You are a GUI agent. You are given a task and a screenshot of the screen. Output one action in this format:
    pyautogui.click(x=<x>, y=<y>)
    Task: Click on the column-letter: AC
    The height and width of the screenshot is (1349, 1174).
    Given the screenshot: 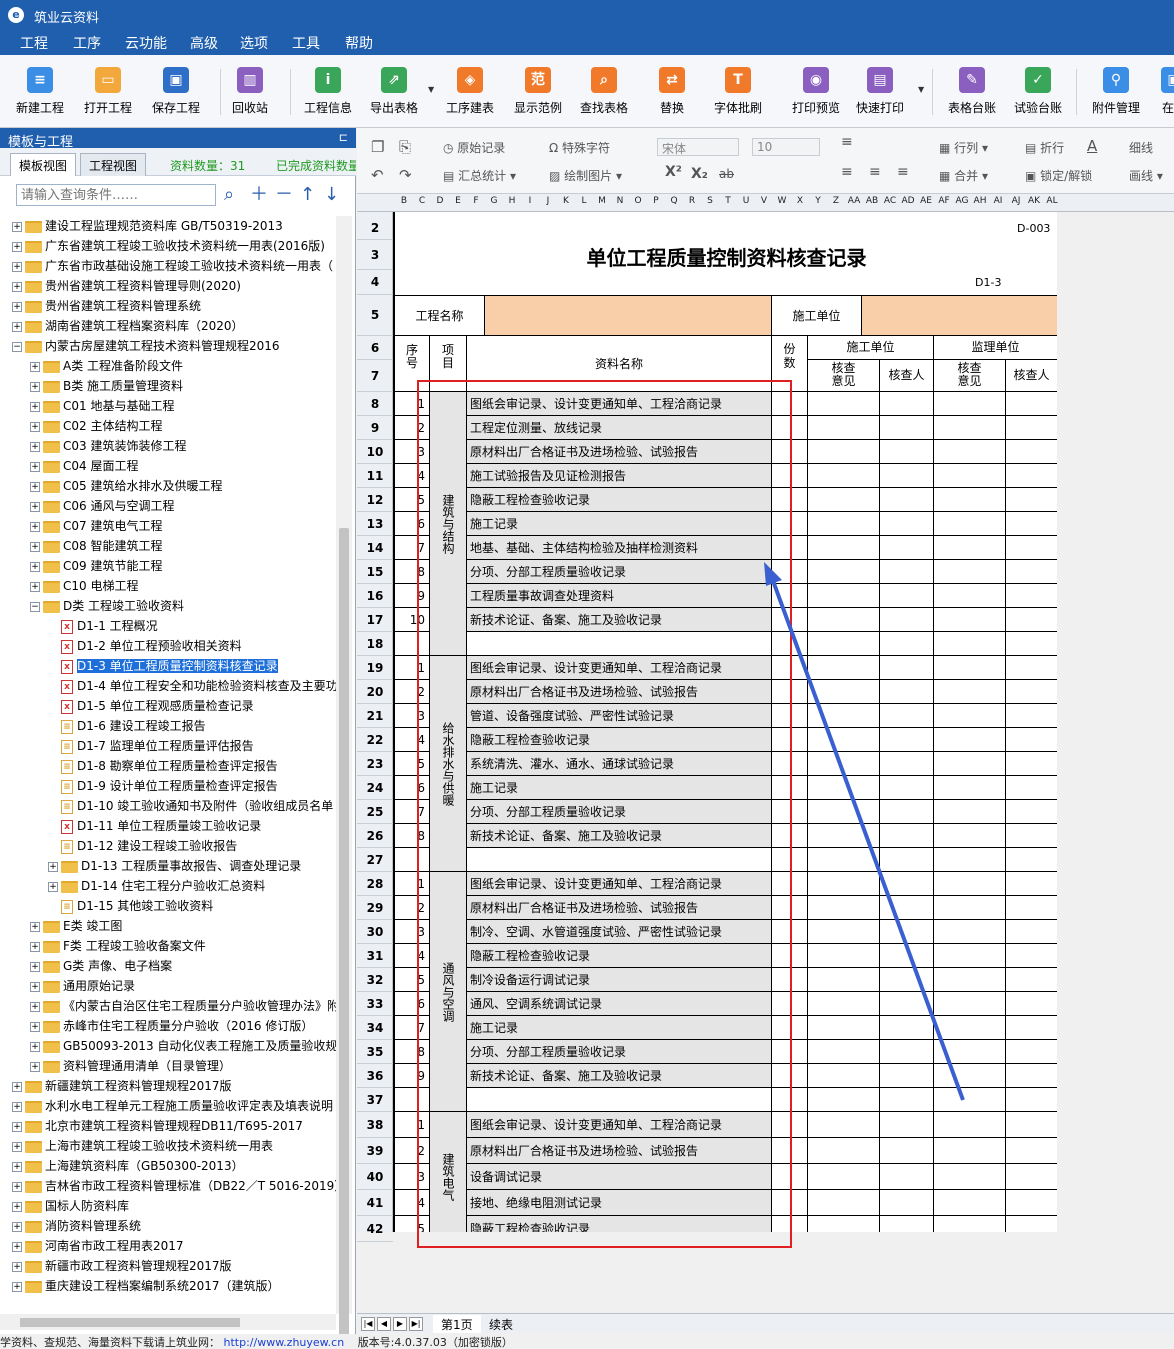 What is the action you would take?
    pyautogui.click(x=890, y=201)
    